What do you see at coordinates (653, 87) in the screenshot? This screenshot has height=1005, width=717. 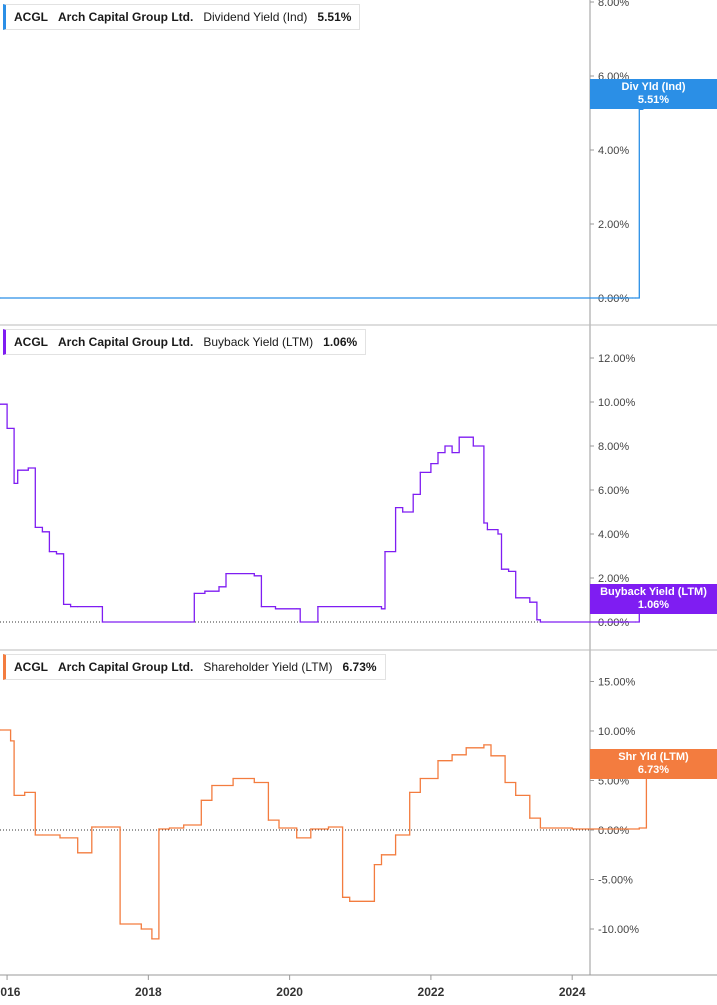 I see `value-tag-label: Div Yld (Ind)` at bounding box center [653, 87].